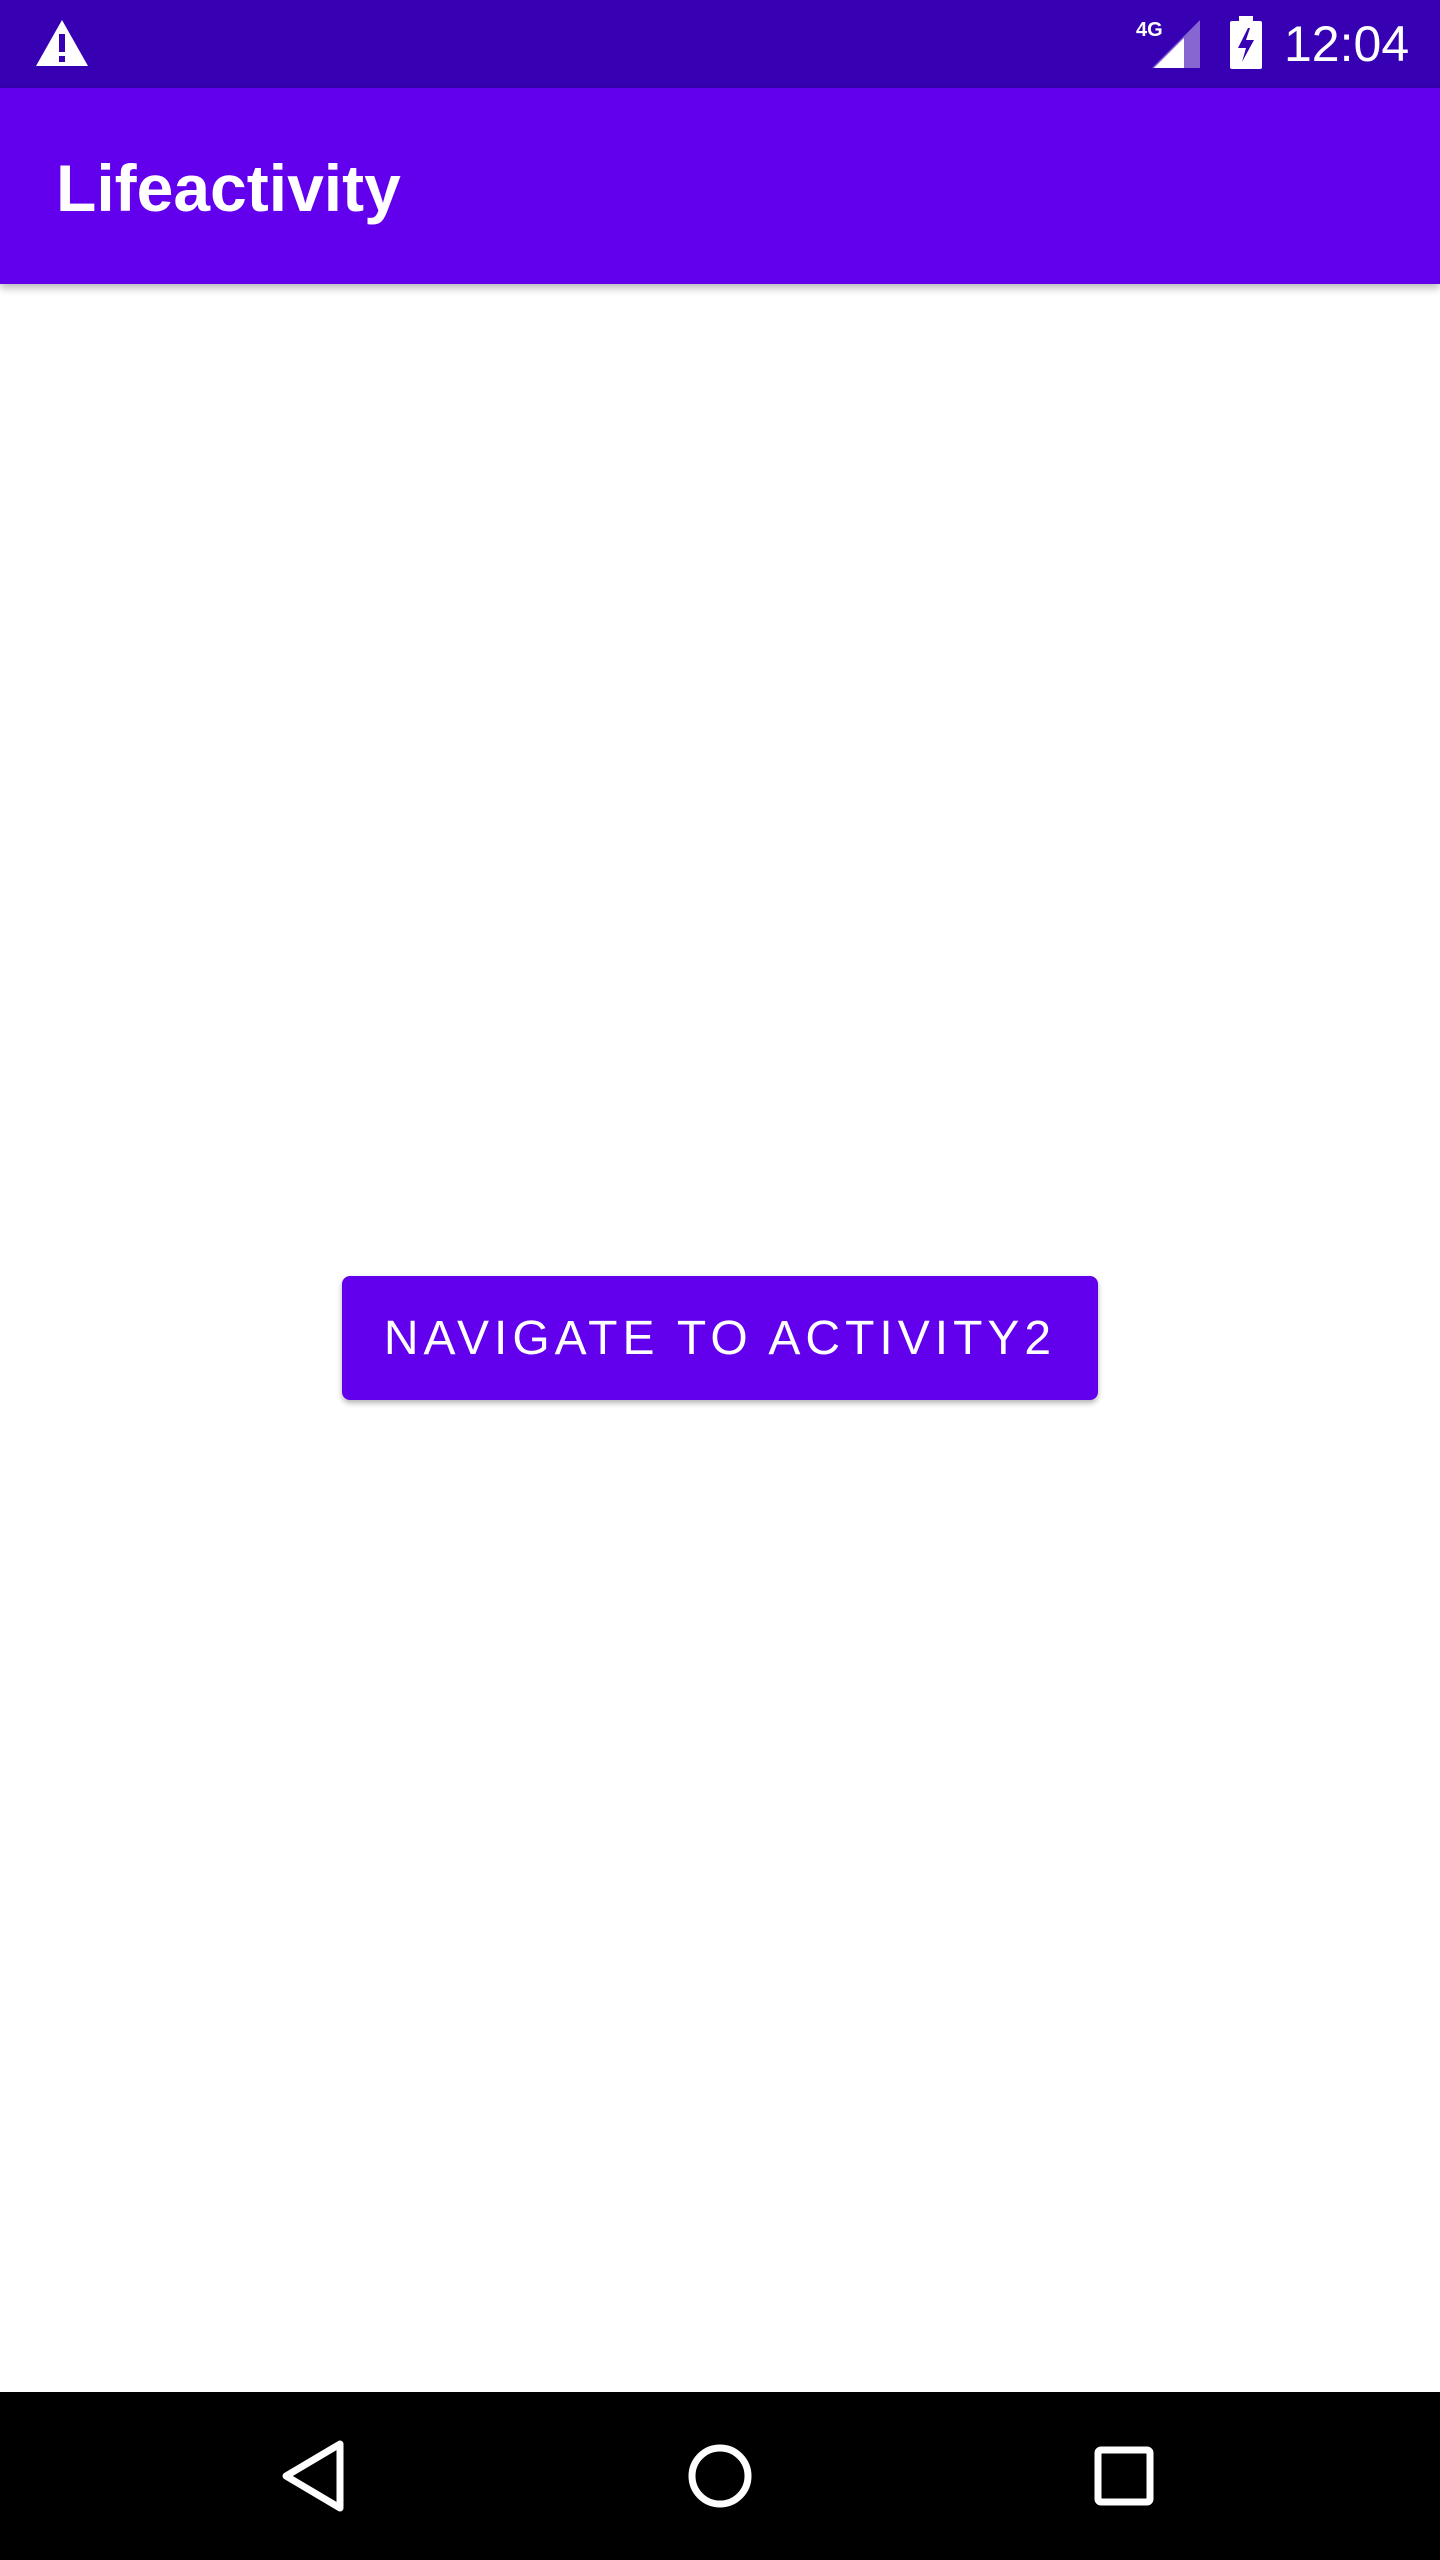 This screenshot has height=2560, width=1440. I want to click on network-type-label: 4G, so click(1149, 30).